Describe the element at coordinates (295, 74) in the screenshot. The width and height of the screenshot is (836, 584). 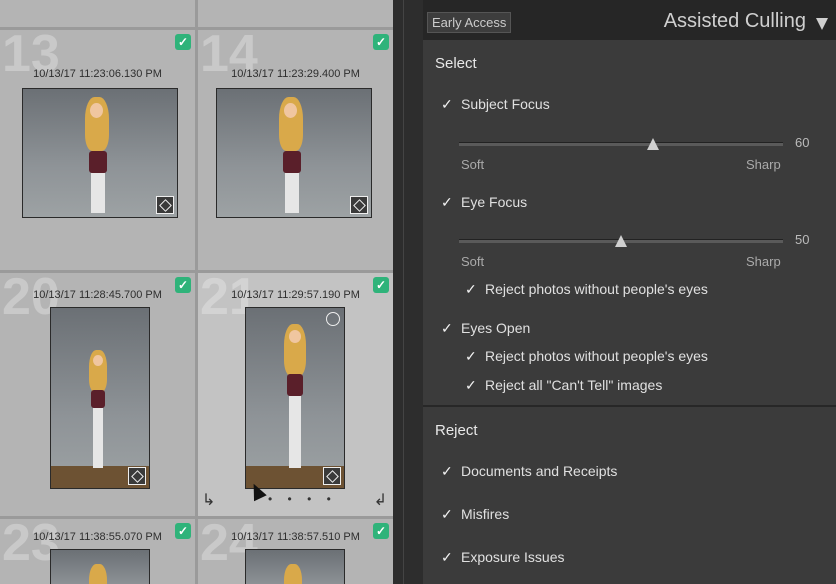
I see `cell-timestamp: 10/13/17 11:23:29.400 PM` at that location.